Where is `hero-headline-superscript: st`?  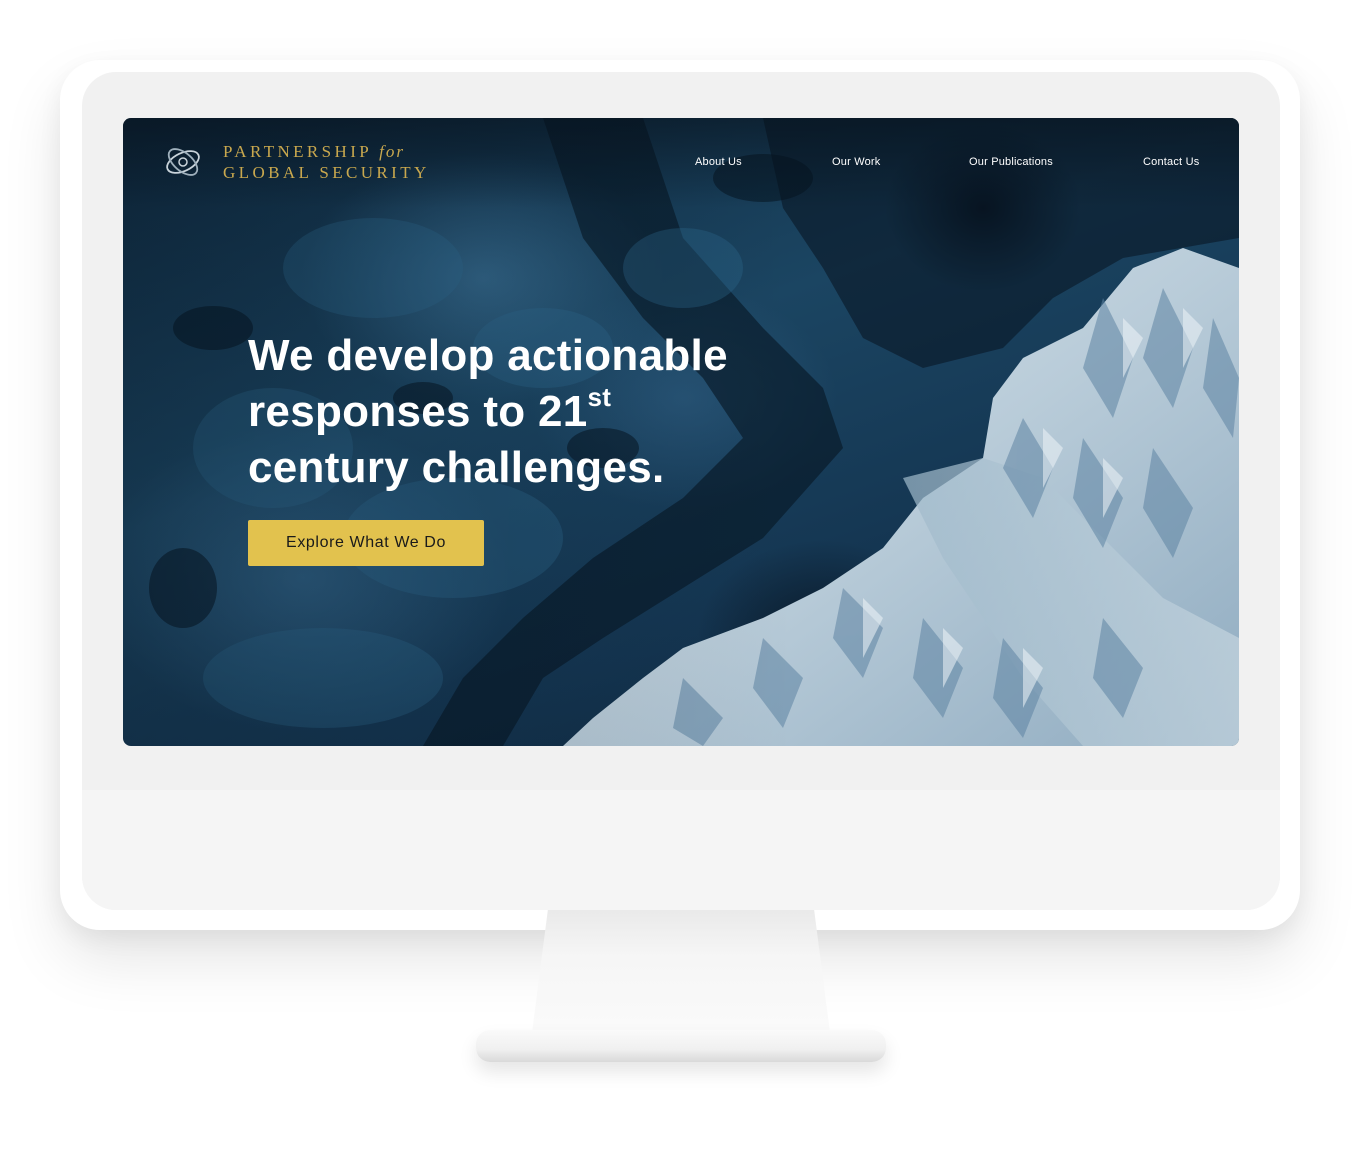
hero-headline-superscript: st is located at coordinates (599, 397).